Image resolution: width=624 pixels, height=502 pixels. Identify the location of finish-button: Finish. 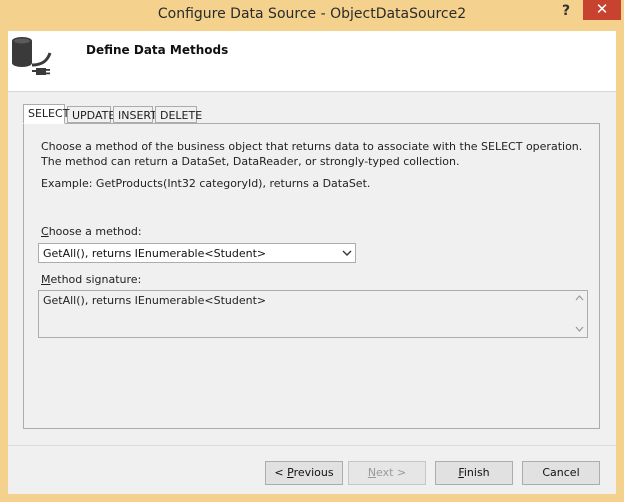
(474, 473).